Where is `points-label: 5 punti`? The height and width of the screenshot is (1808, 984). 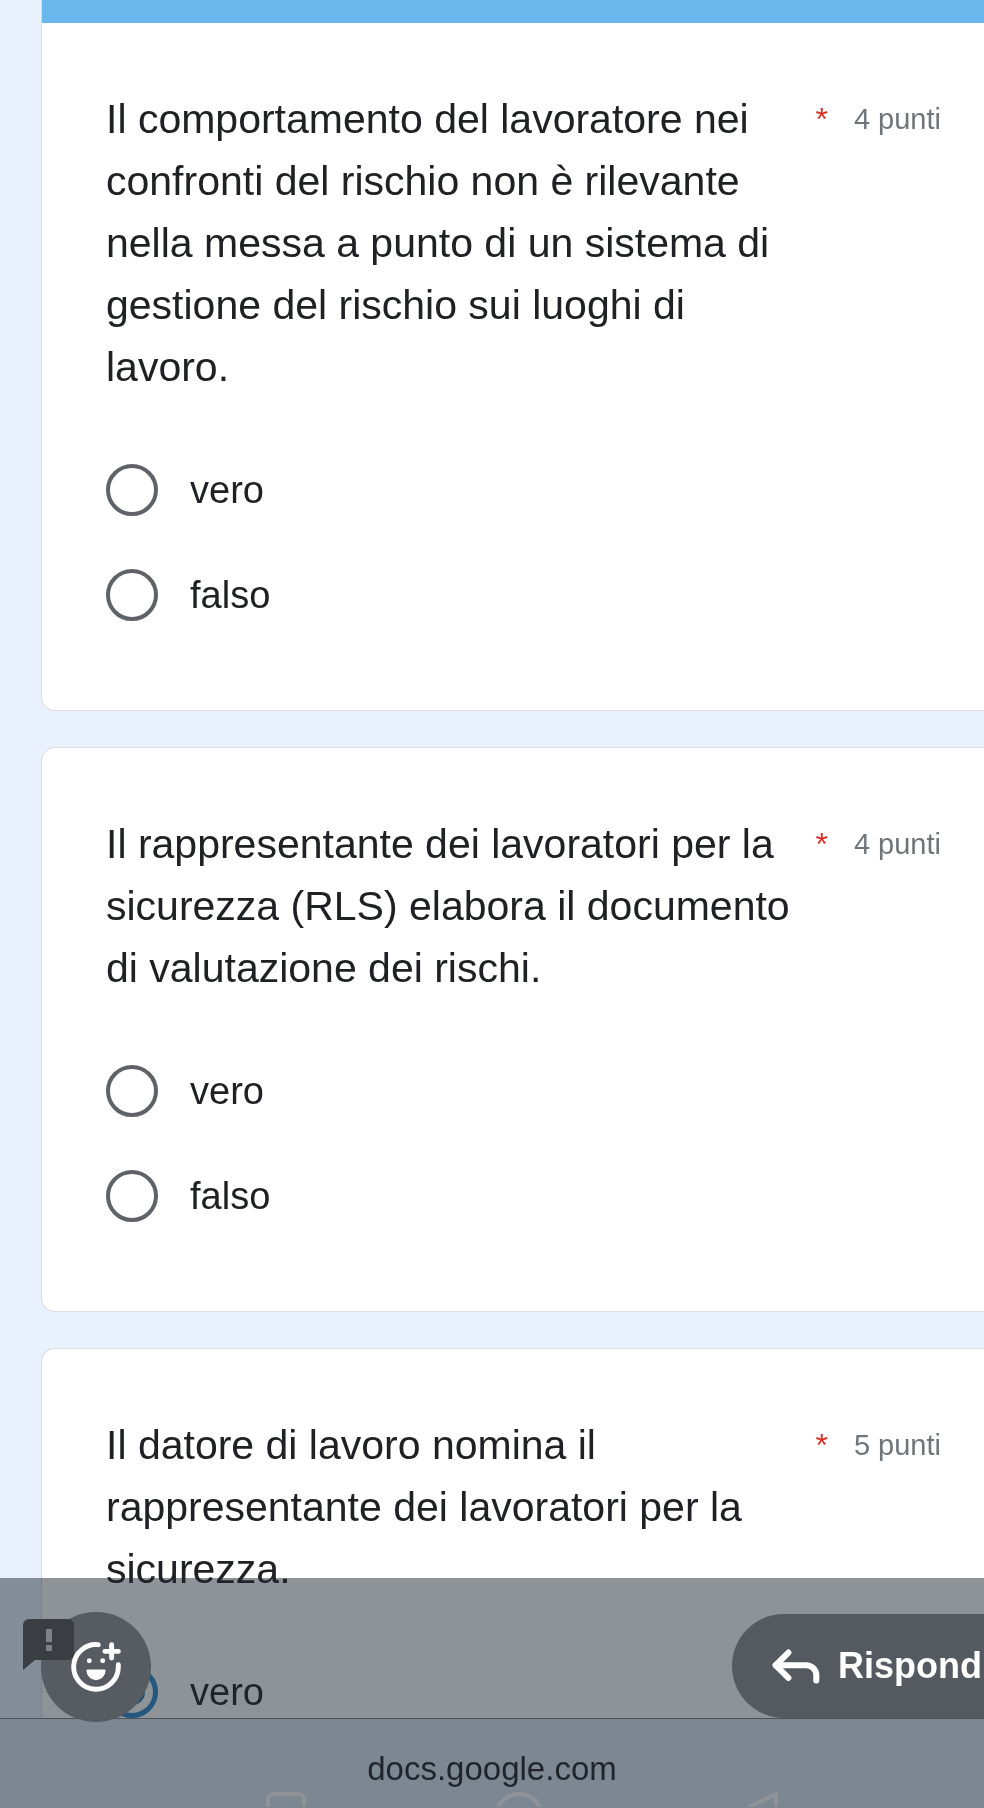
points-label: 5 punti is located at coordinates (897, 1445).